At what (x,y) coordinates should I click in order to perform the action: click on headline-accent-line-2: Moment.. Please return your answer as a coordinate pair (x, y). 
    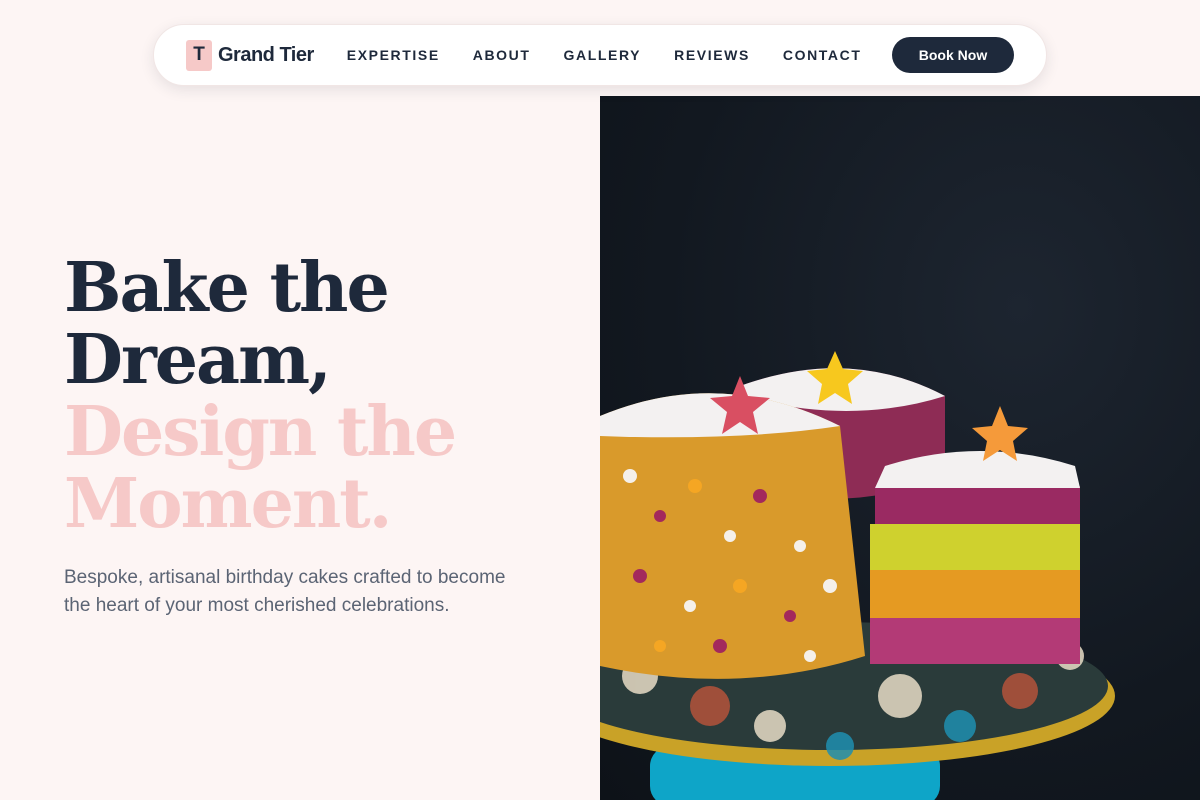
    Looking at the image, I should click on (228, 504).